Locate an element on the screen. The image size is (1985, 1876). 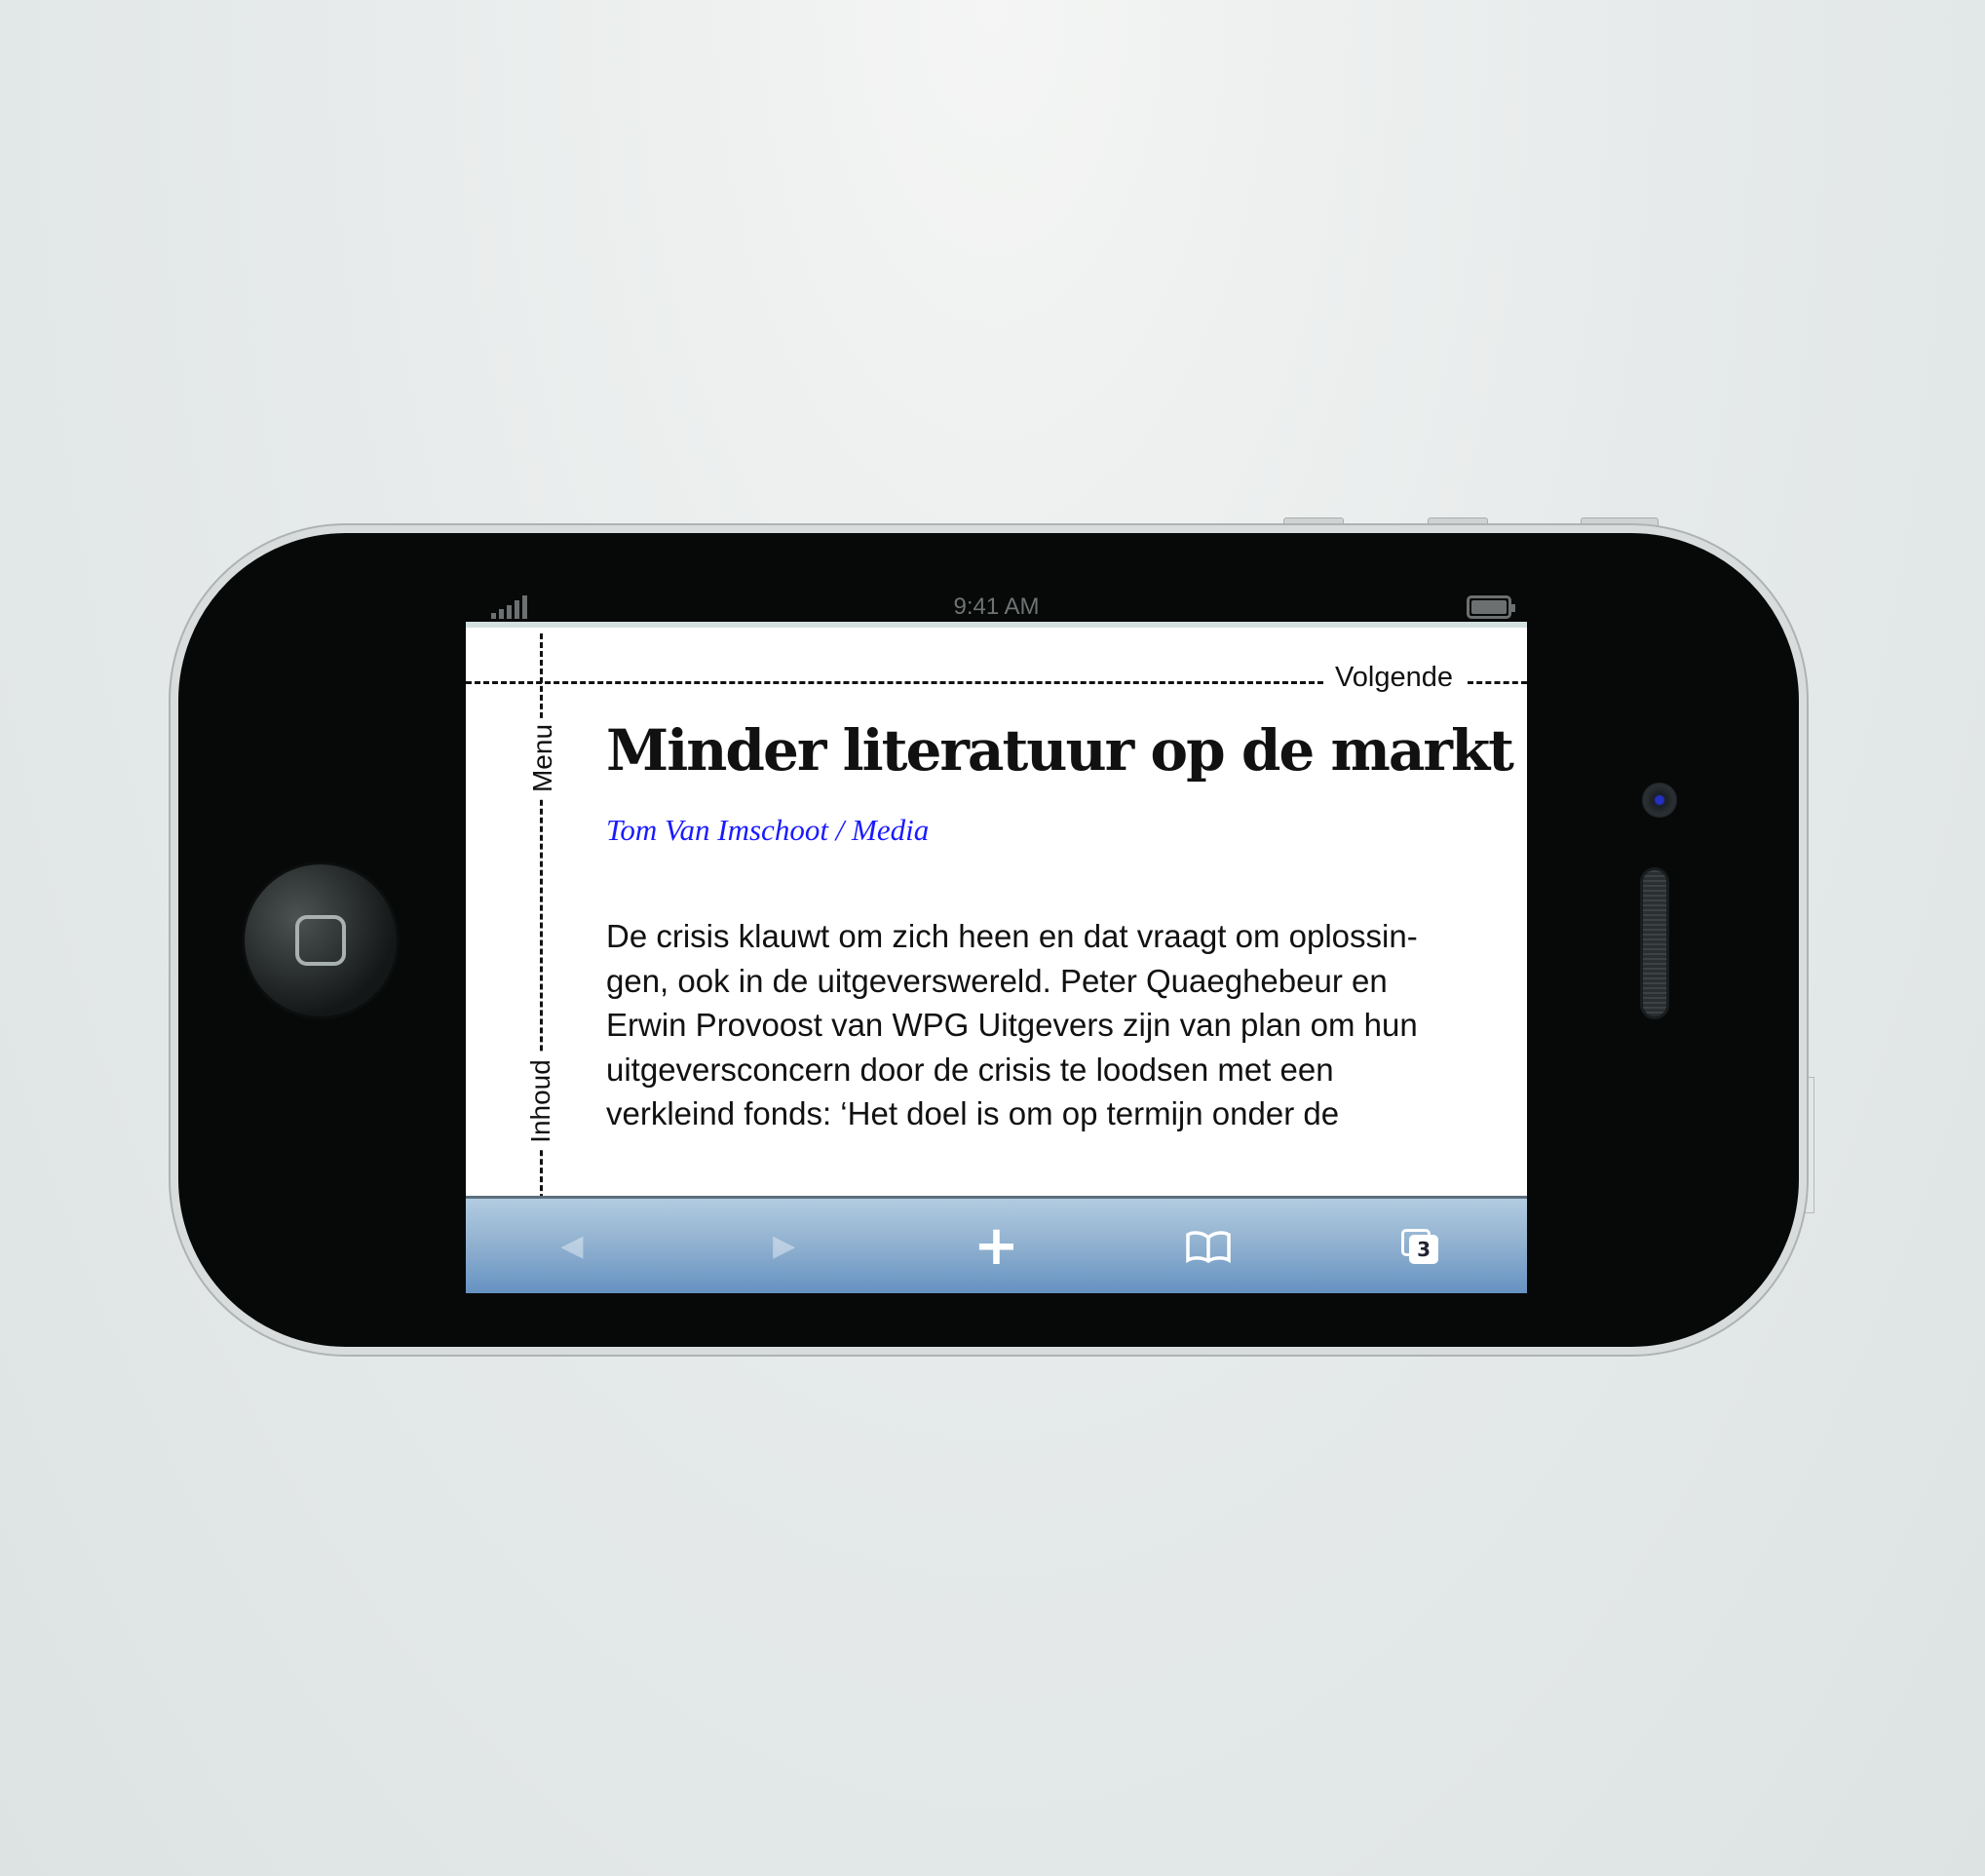
home-square-icon is located at coordinates (320, 940).